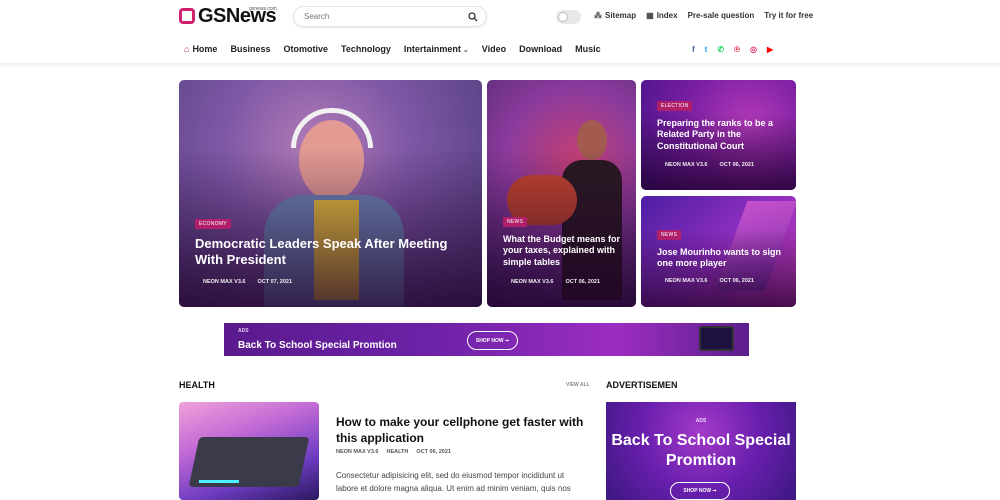 The image size is (1000, 500). Describe the element at coordinates (275, 282) in the screenshot. I see `date: OCT 07, 2021` at that location.